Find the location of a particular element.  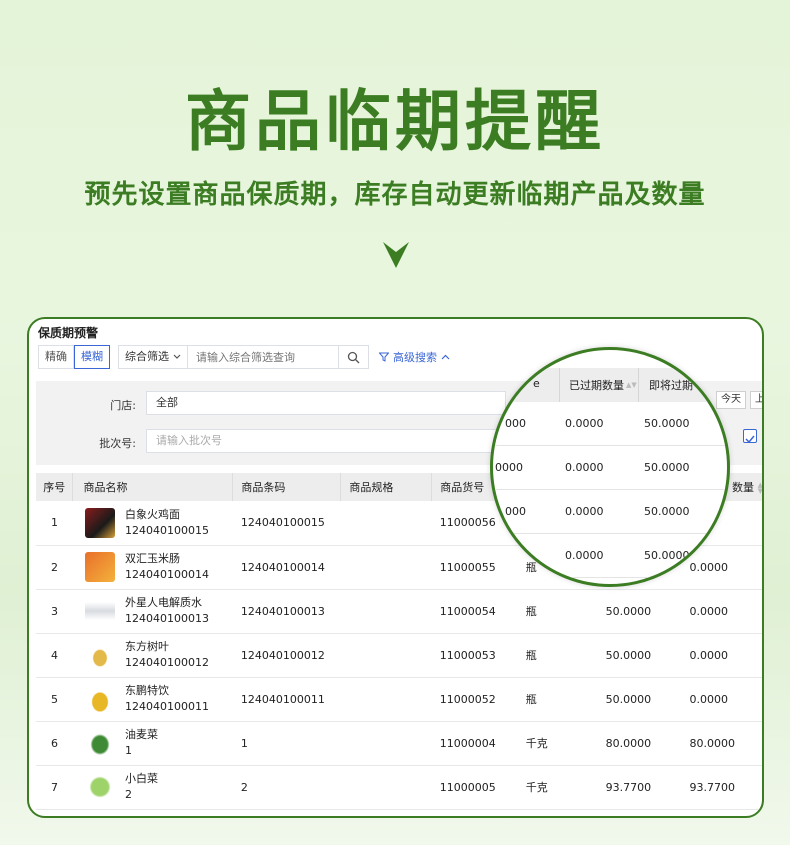

batch-input: 请输入批次号 is located at coordinates (326, 441).